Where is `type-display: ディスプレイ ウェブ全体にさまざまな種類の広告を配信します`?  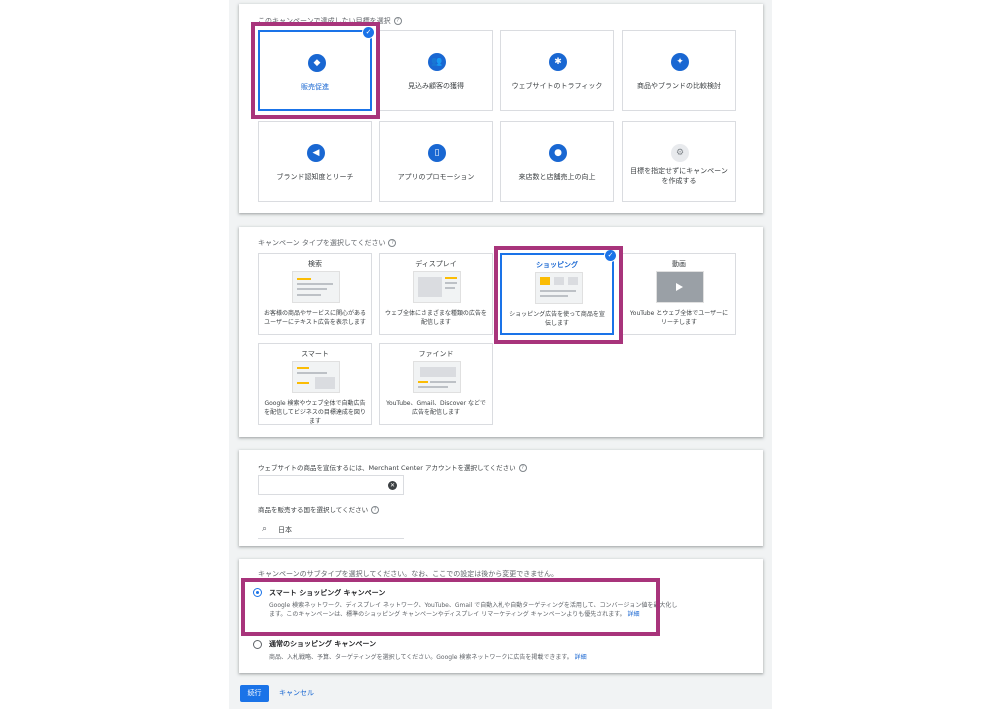 type-display: ディスプレイ ウェブ全体にさまざまな種類の広告を配信します is located at coordinates (436, 294).